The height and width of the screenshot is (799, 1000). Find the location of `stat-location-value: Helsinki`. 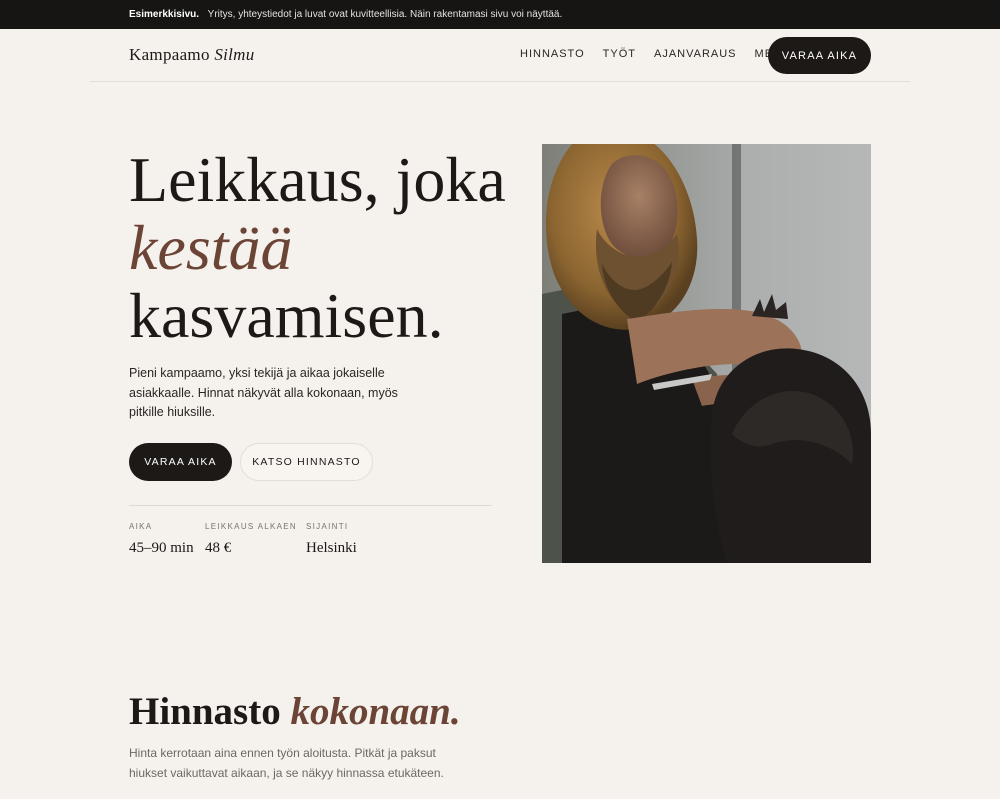

stat-location-value: Helsinki is located at coordinates (331, 548).